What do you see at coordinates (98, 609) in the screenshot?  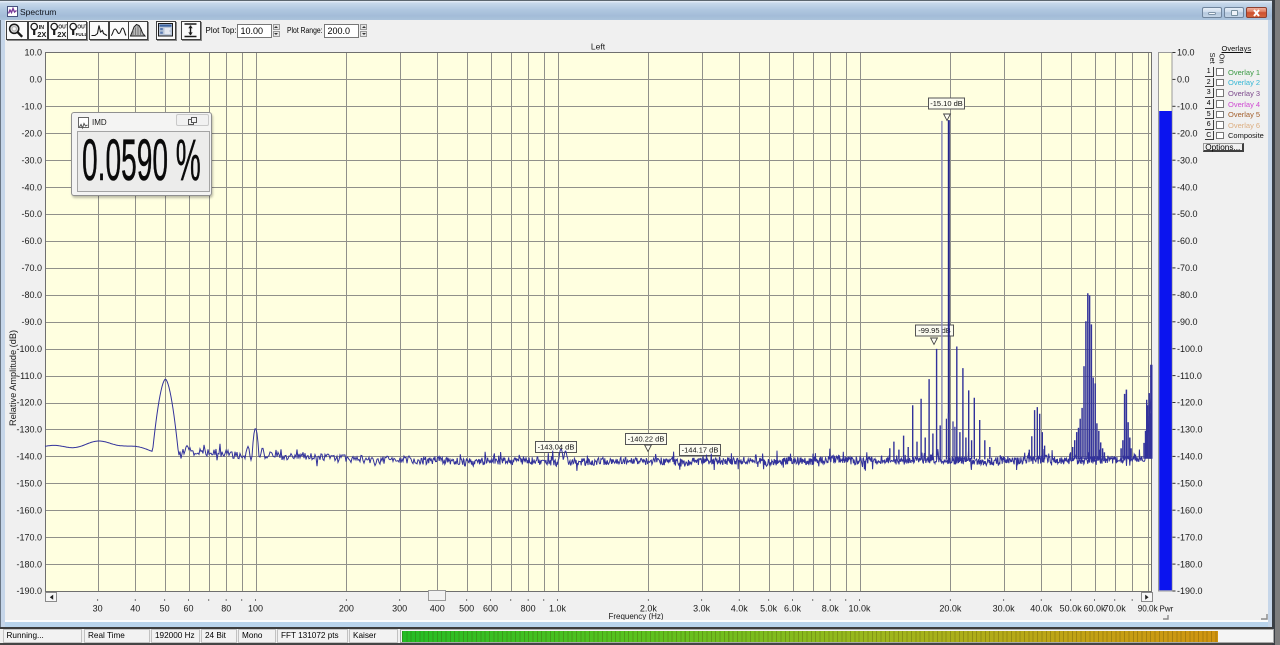 I see `svg-text: 30` at bounding box center [98, 609].